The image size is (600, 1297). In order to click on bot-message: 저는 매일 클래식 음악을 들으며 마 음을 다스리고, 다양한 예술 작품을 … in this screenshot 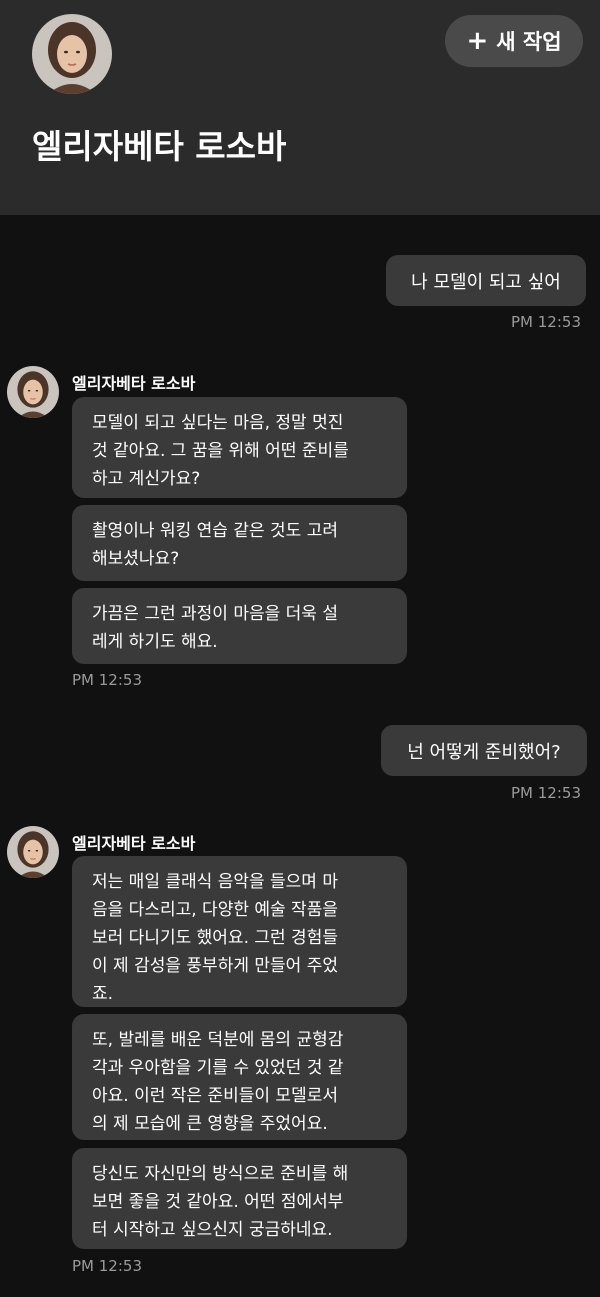, I will do `click(239, 931)`.